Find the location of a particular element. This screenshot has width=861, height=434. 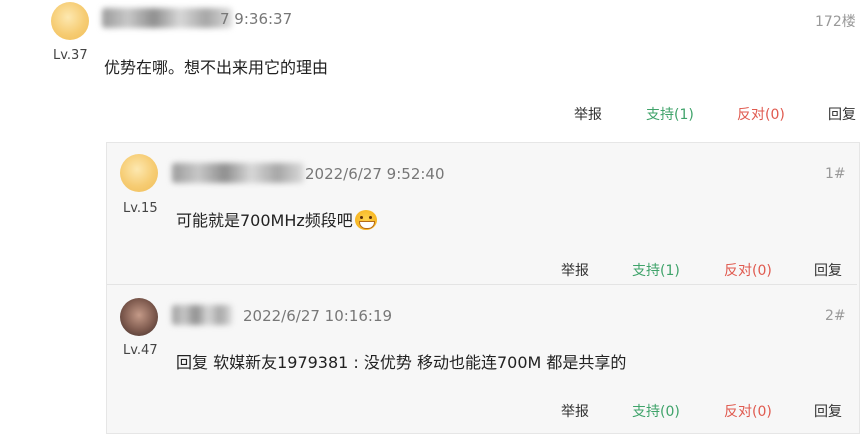

reply-text: 可能就是700MHz频段吧 is located at coordinates (264, 220).